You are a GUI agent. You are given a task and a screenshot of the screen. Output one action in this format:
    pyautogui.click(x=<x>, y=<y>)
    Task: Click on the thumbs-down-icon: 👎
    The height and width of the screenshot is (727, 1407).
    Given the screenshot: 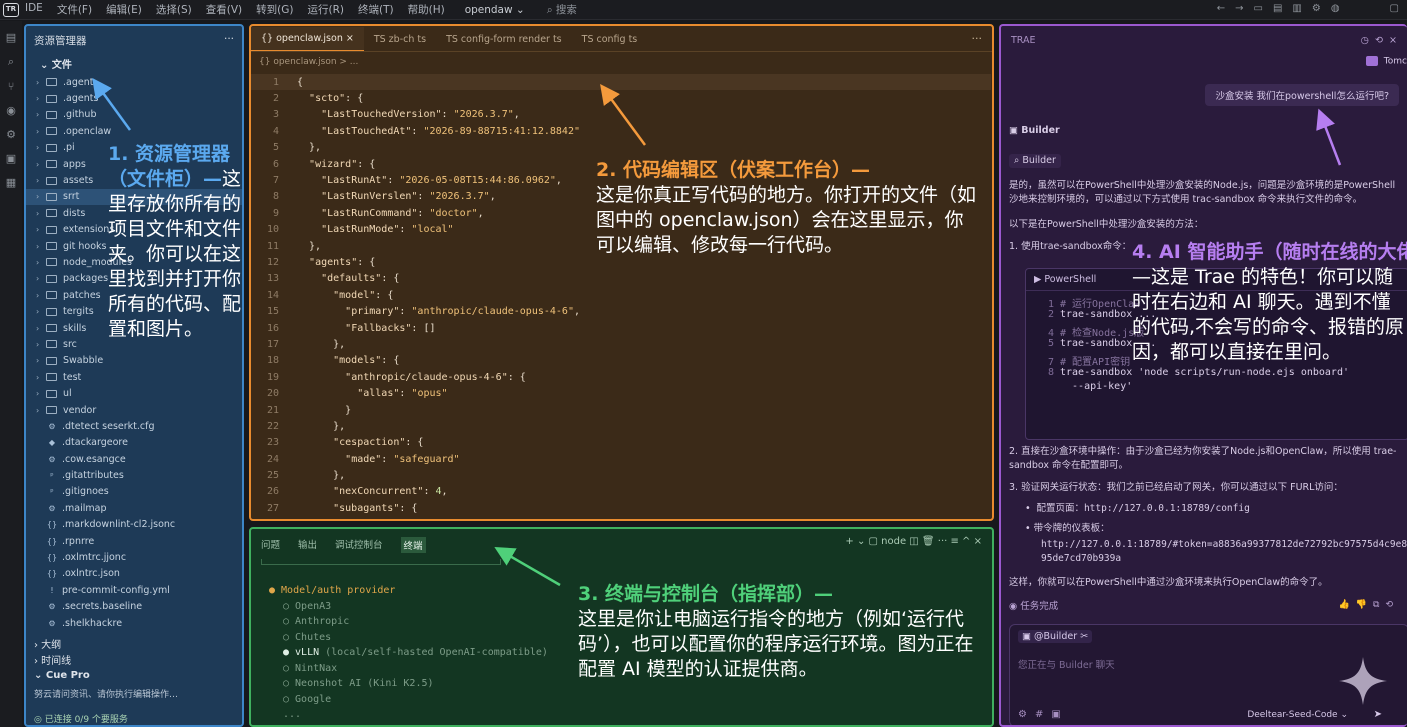 What is the action you would take?
    pyautogui.click(x=1364, y=605)
    